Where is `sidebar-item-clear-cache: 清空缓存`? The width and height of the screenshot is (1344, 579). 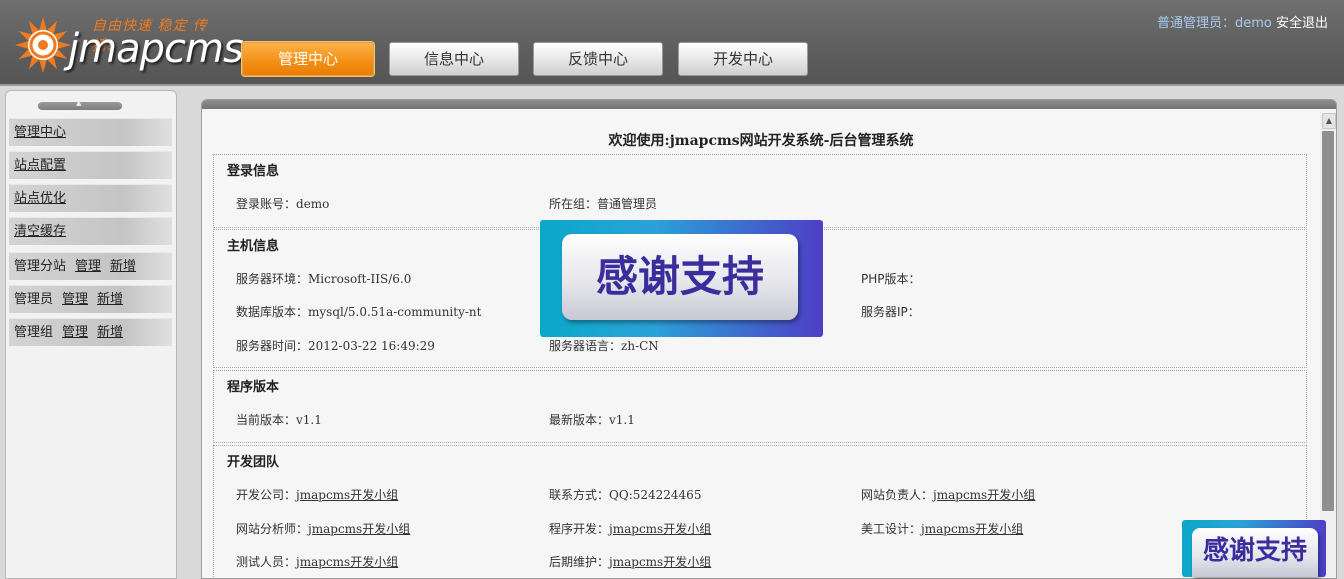 sidebar-item-clear-cache: 清空缓存 is located at coordinates (90, 231).